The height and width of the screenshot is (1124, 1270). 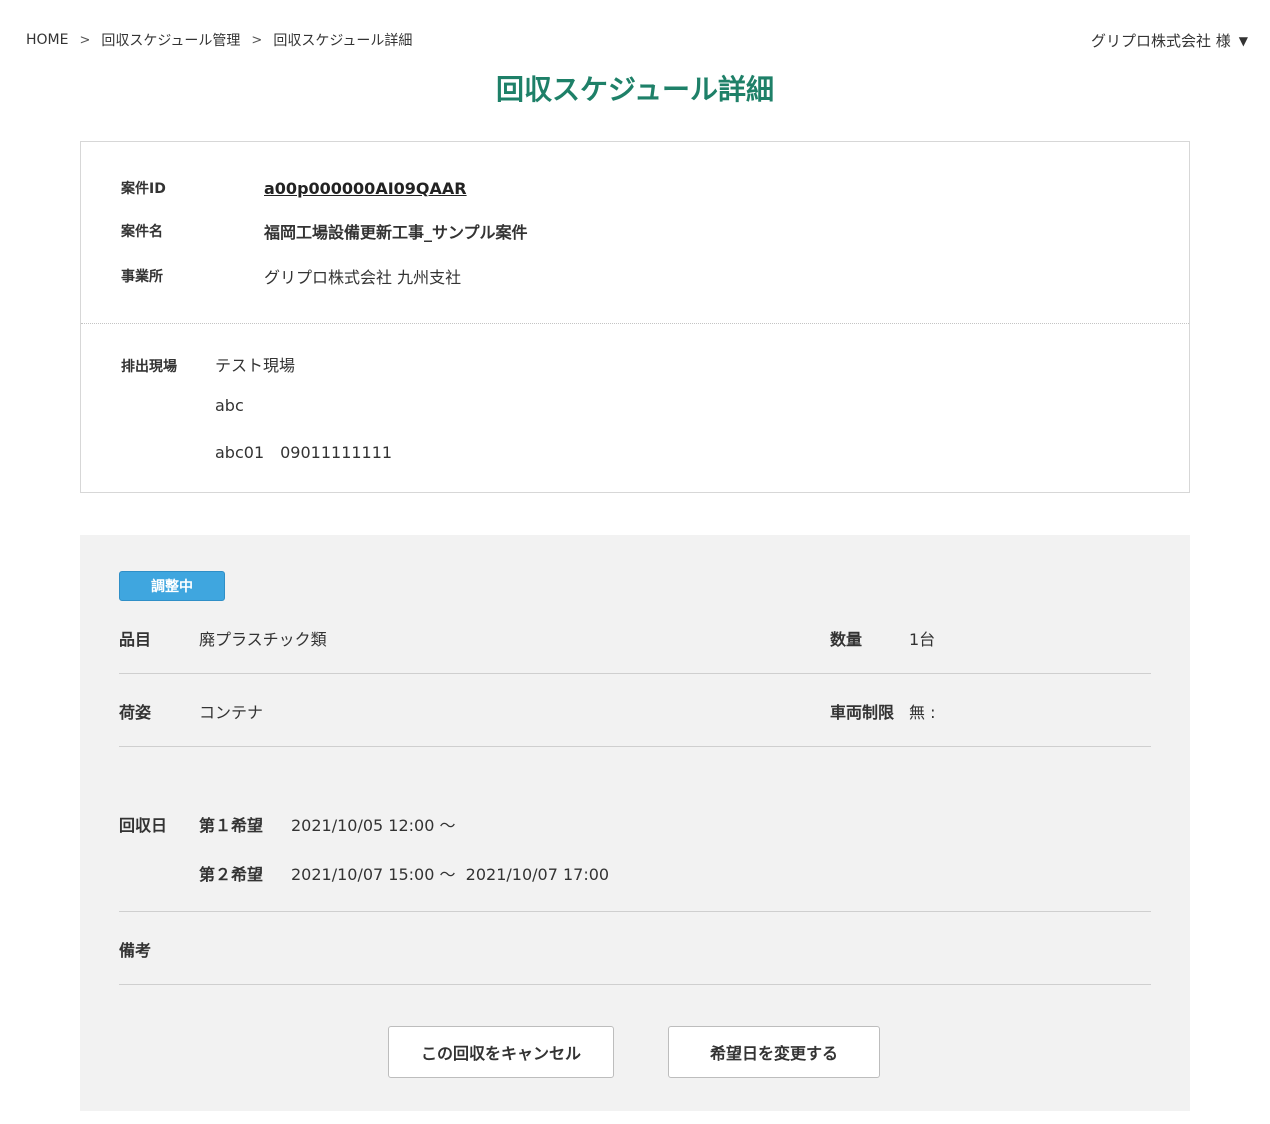 What do you see at coordinates (501, 1052) in the screenshot?
I see `cancel-collection-button: この回収をキャンセル` at bounding box center [501, 1052].